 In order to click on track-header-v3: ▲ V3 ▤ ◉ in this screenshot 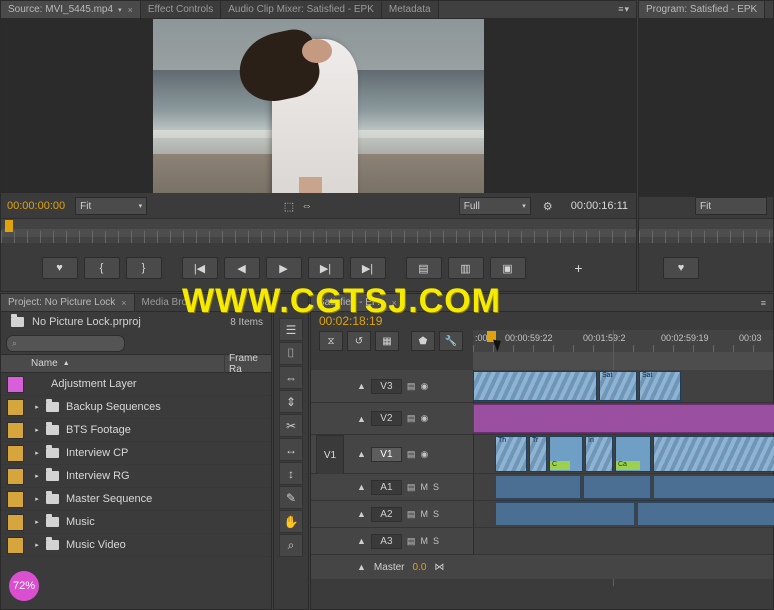, I will do `click(392, 386)`.